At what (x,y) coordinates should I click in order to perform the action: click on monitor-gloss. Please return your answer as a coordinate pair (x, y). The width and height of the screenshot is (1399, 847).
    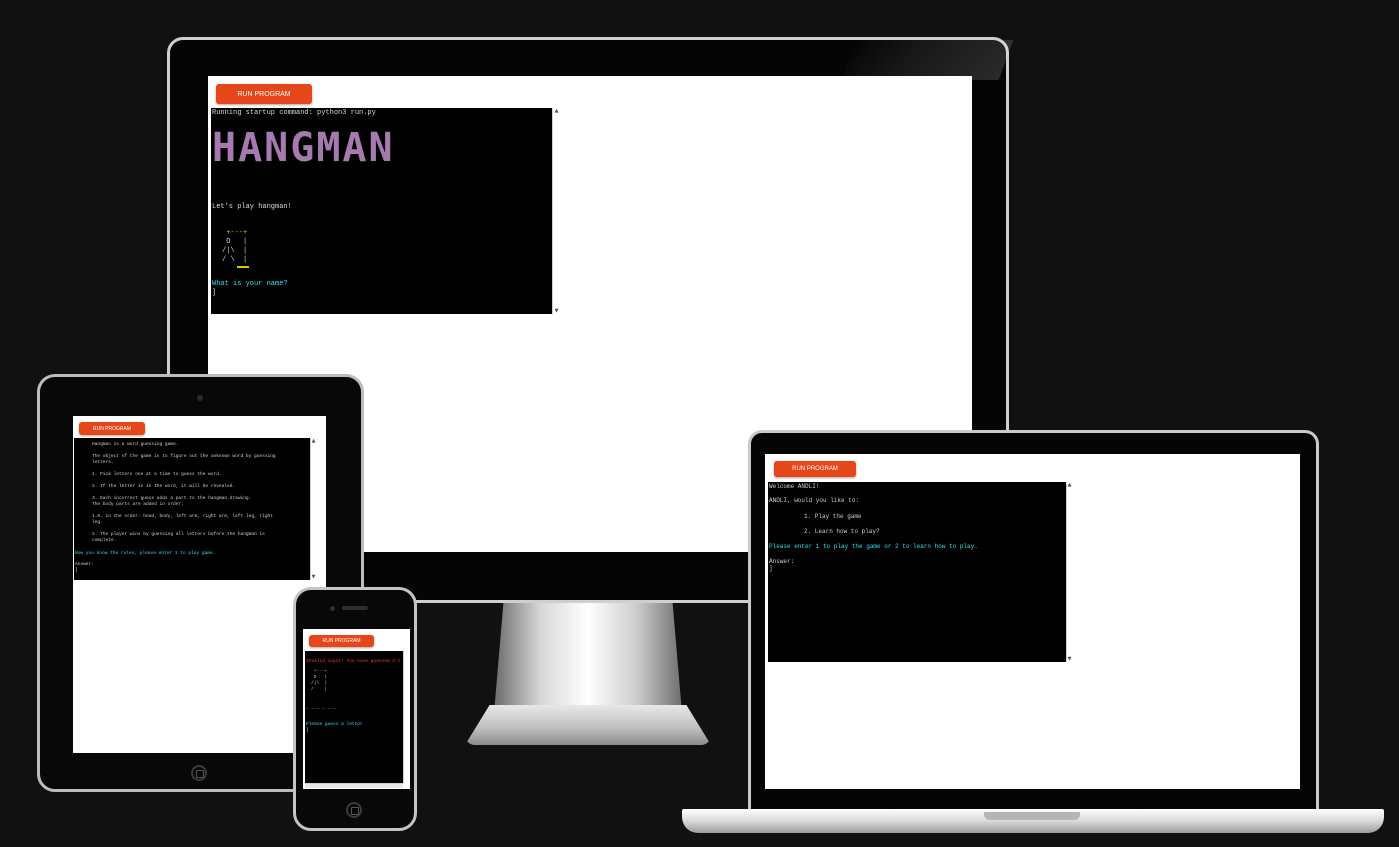
    Looking at the image, I should click on (928, 60).